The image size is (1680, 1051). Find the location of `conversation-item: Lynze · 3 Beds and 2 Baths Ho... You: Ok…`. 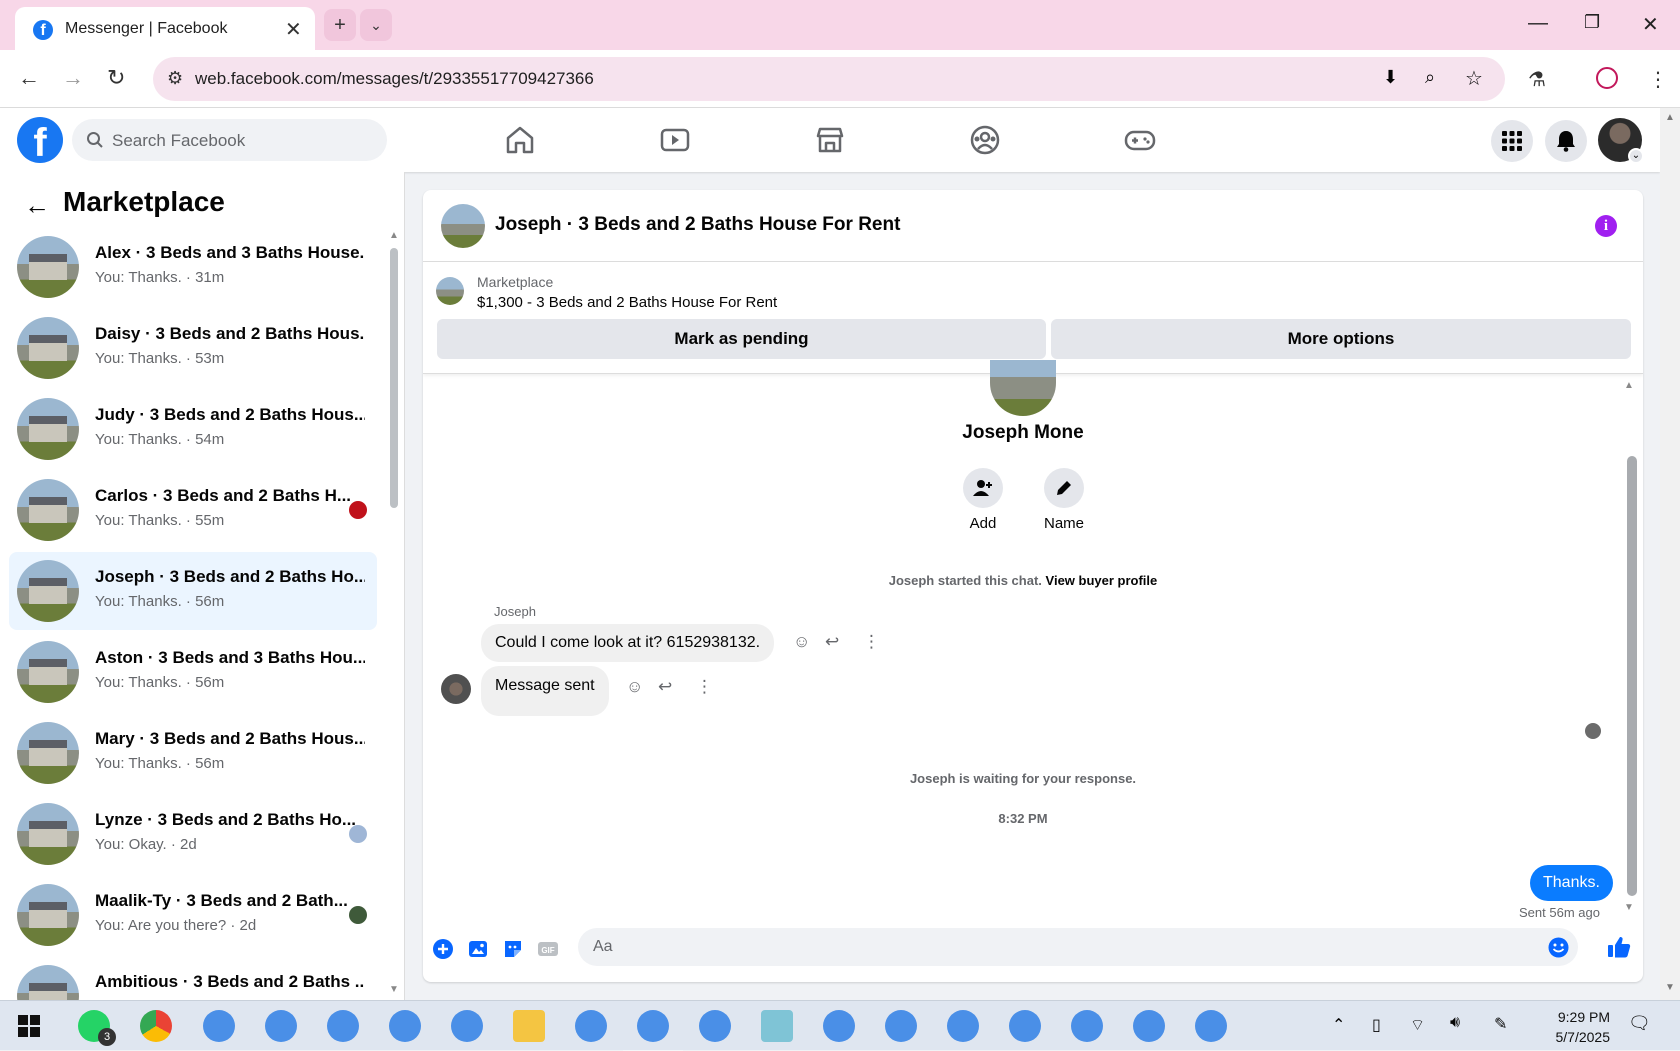

conversation-item: Lynze · 3 Beds and 2 Baths Ho... You: Ok… is located at coordinates (193, 834).